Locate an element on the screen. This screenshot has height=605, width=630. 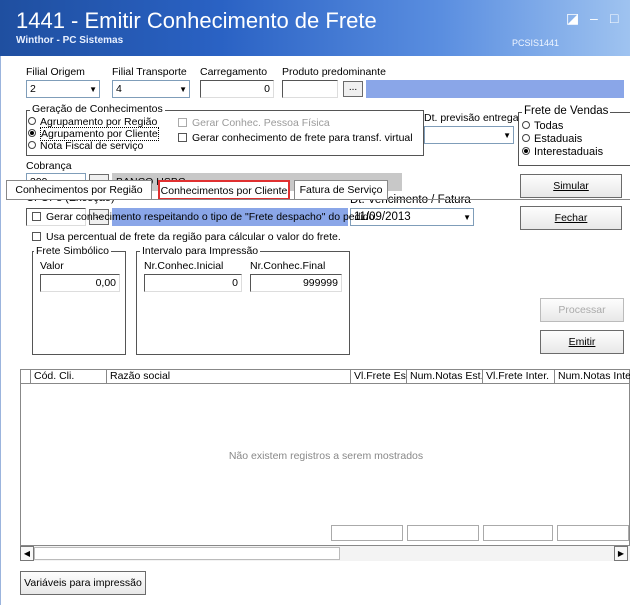
carregamento-label: Carregamento is located at coordinates (234, 72).